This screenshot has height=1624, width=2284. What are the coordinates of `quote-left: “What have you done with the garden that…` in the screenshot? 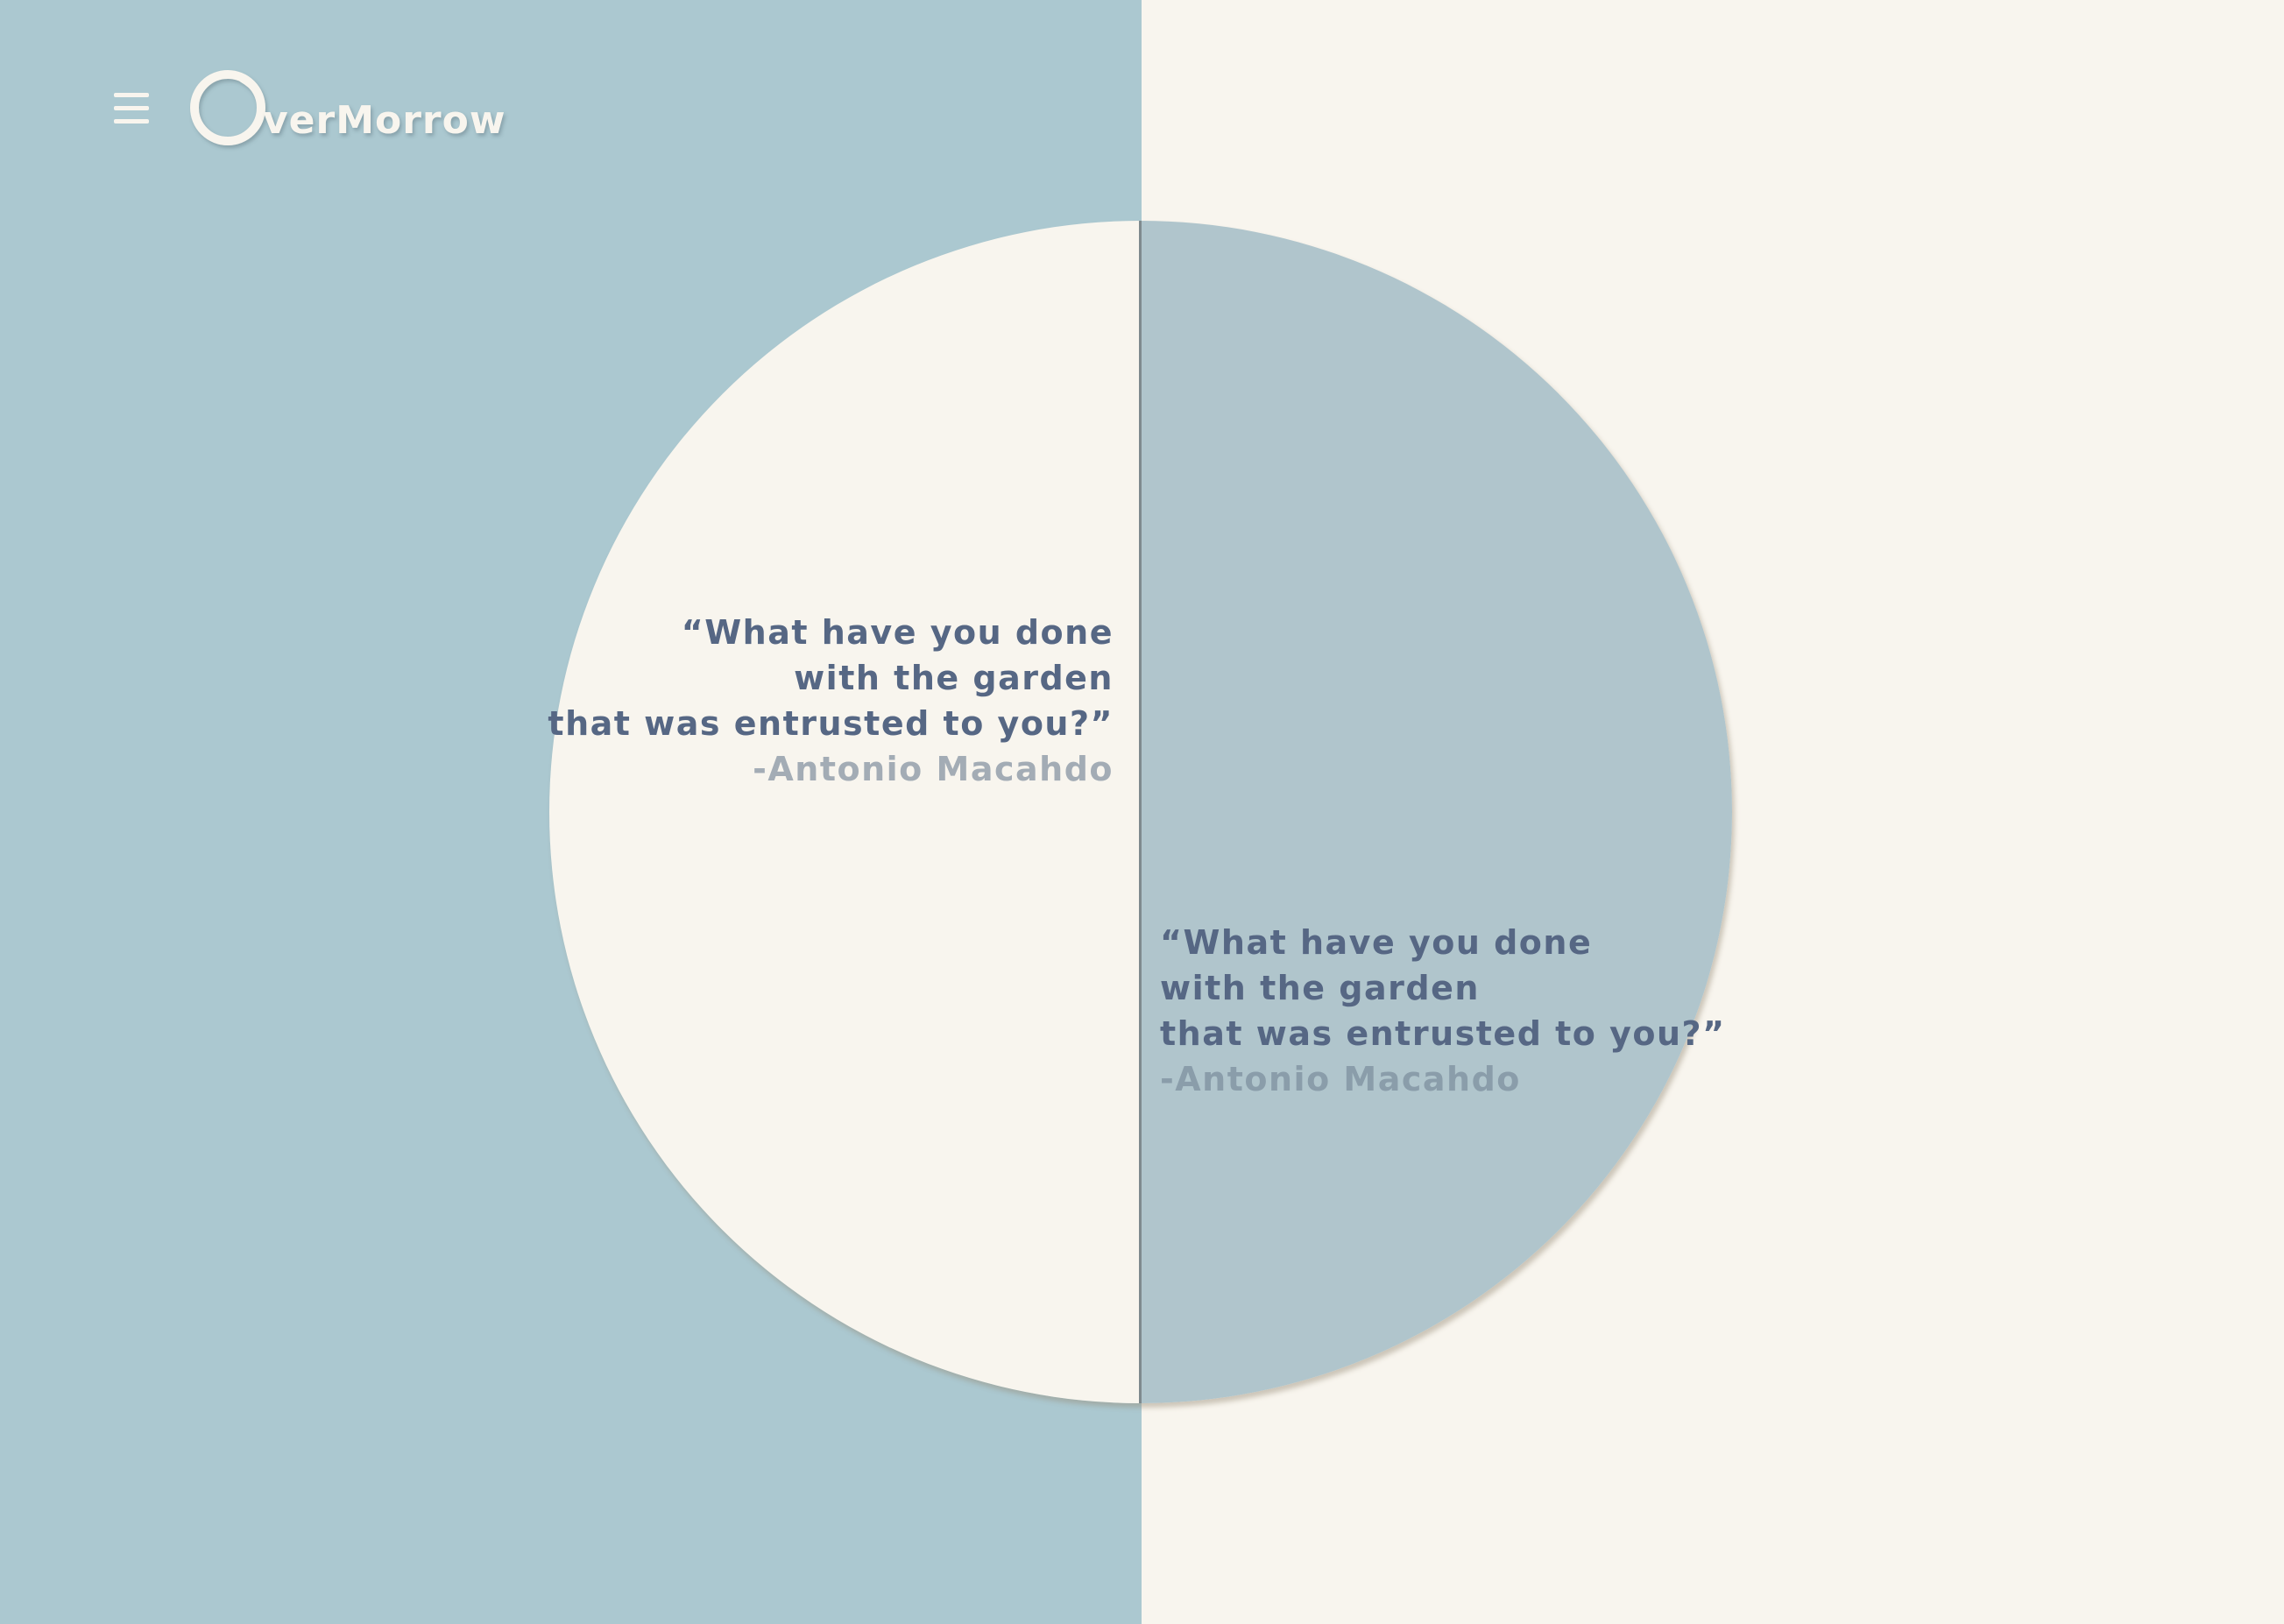 It's located at (831, 701).